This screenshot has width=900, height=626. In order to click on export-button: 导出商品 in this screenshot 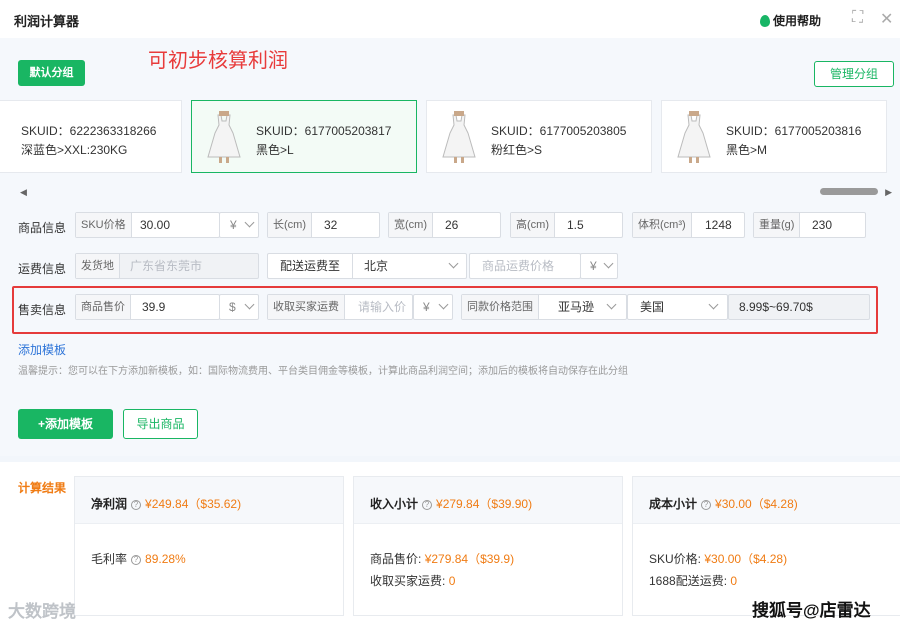, I will do `click(160, 424)`.